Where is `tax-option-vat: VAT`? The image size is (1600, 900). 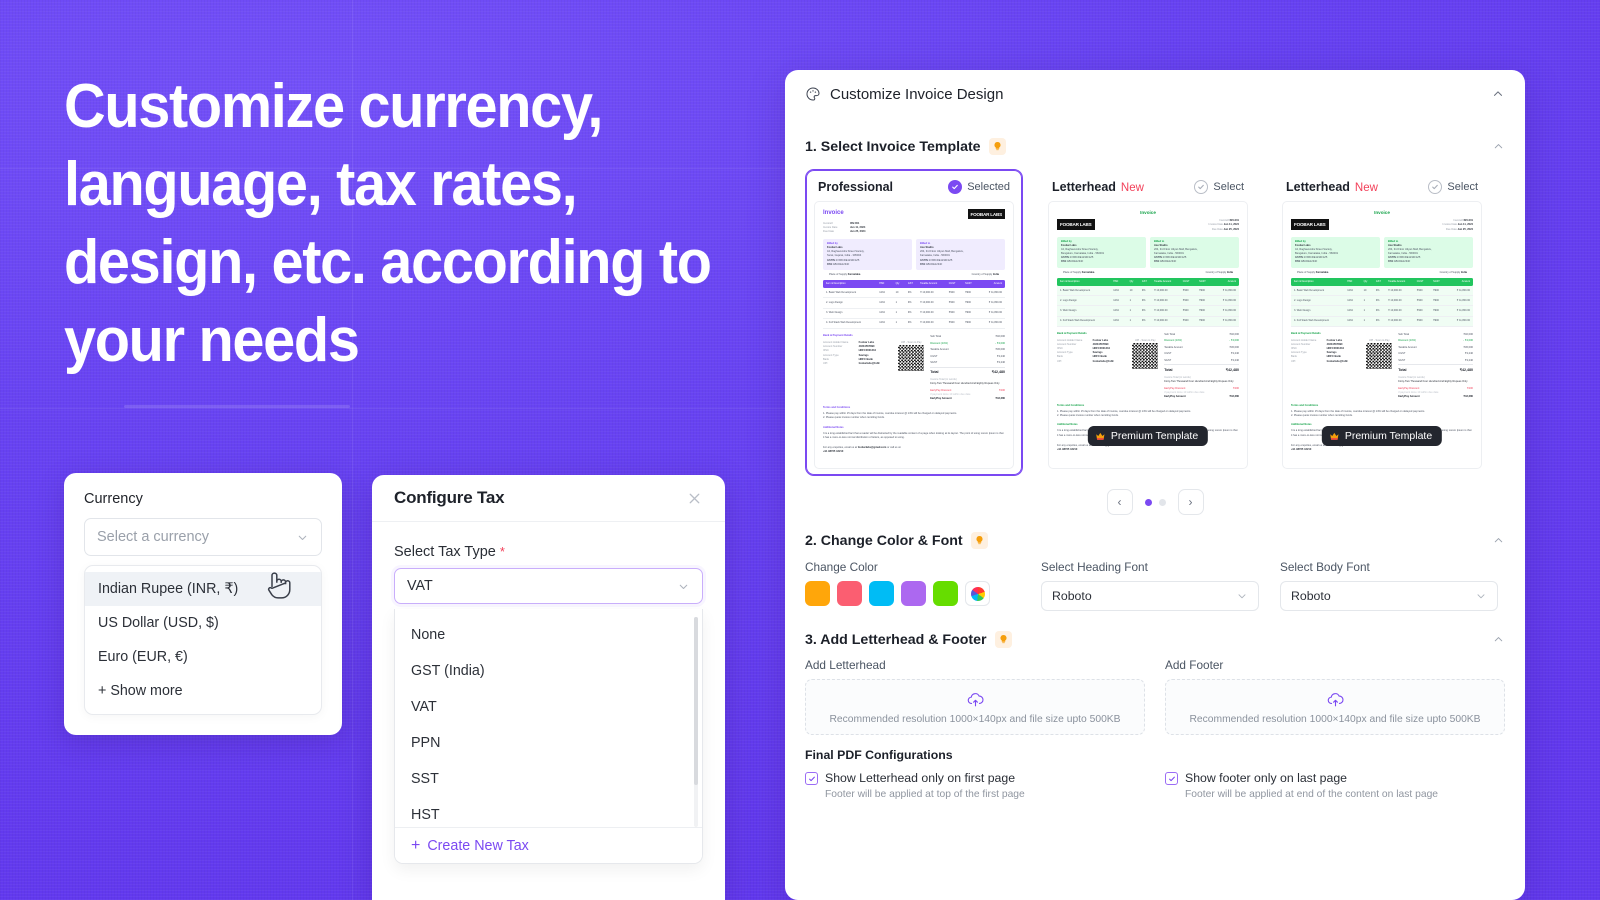
tax-option-vat: VAT is located at coordinates (548, 707).